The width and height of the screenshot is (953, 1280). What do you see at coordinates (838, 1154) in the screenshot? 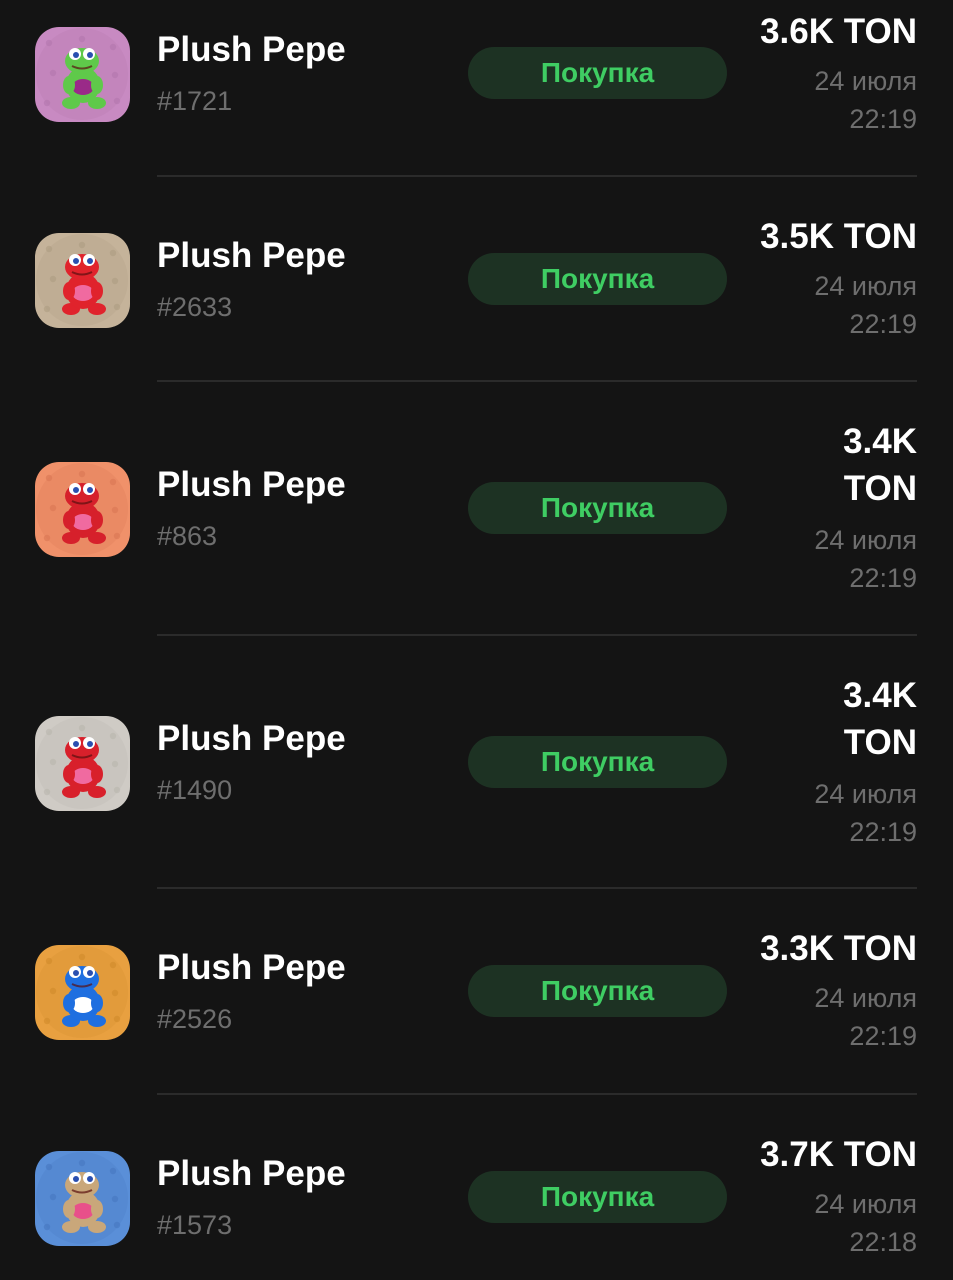
I see `item-price: 3.7K TON` at bounding box center [838, 1154].